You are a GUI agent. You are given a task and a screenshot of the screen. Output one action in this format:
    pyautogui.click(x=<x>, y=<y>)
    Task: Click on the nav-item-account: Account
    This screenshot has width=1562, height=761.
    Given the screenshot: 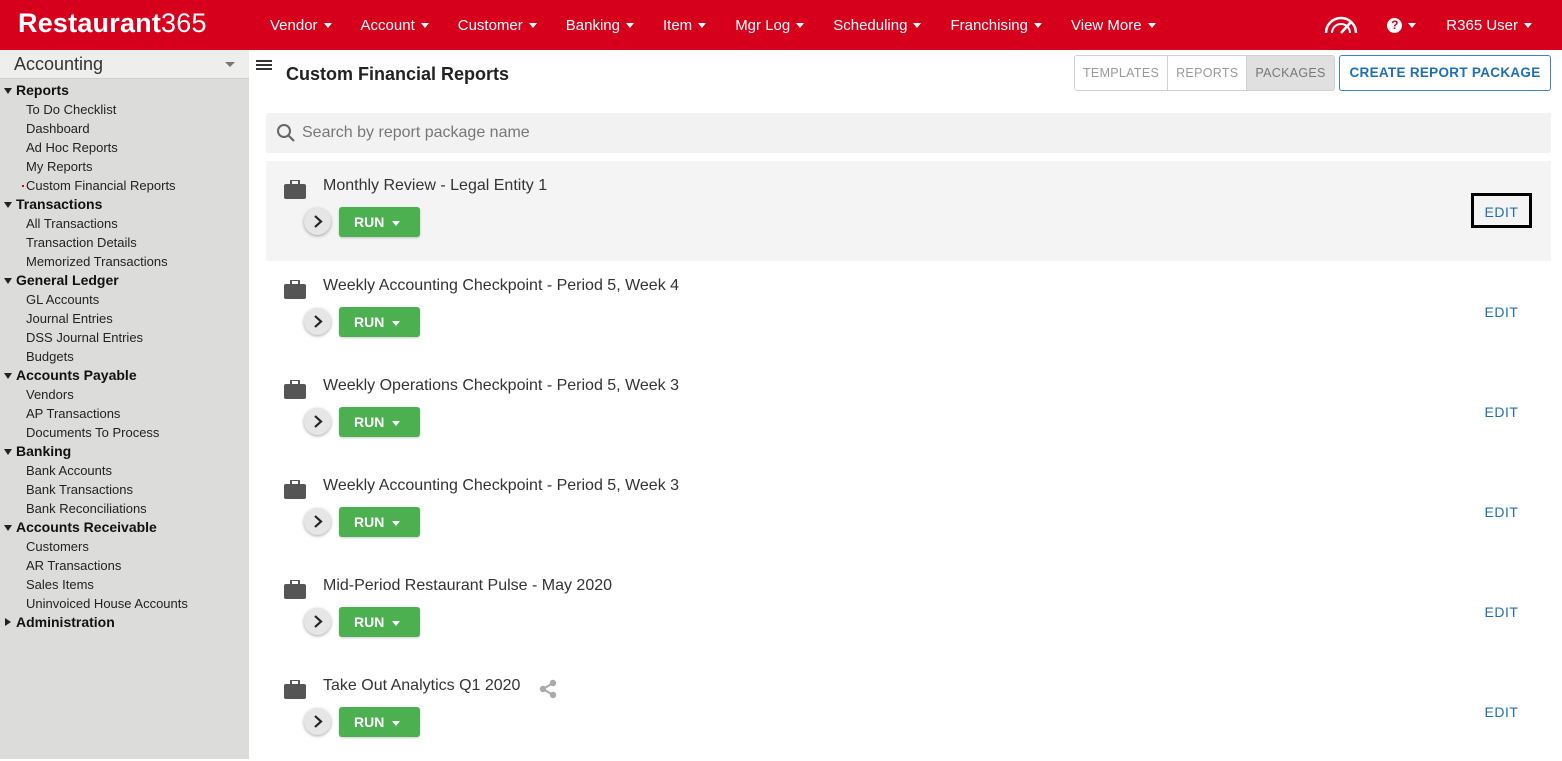 What is the action you would take?
    pyautogui.click(x=395, y=25)
    